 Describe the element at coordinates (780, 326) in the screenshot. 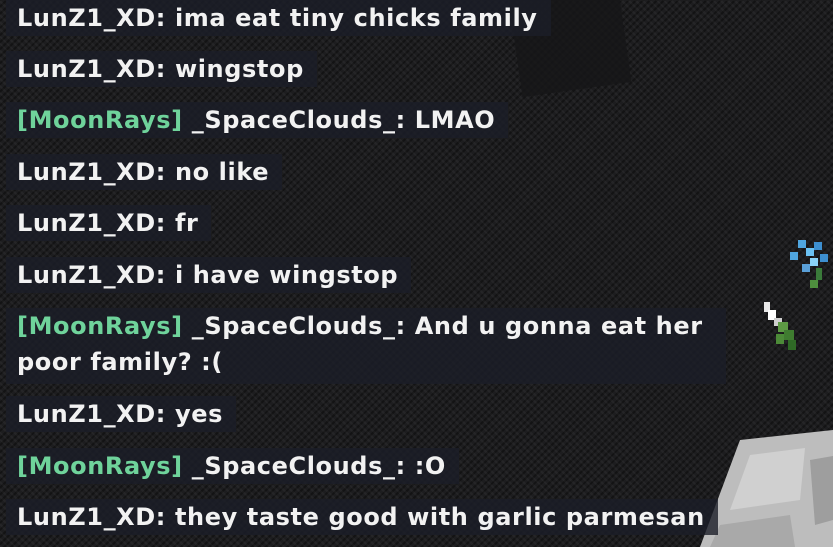

I see `white-flower-sprite` at that location.